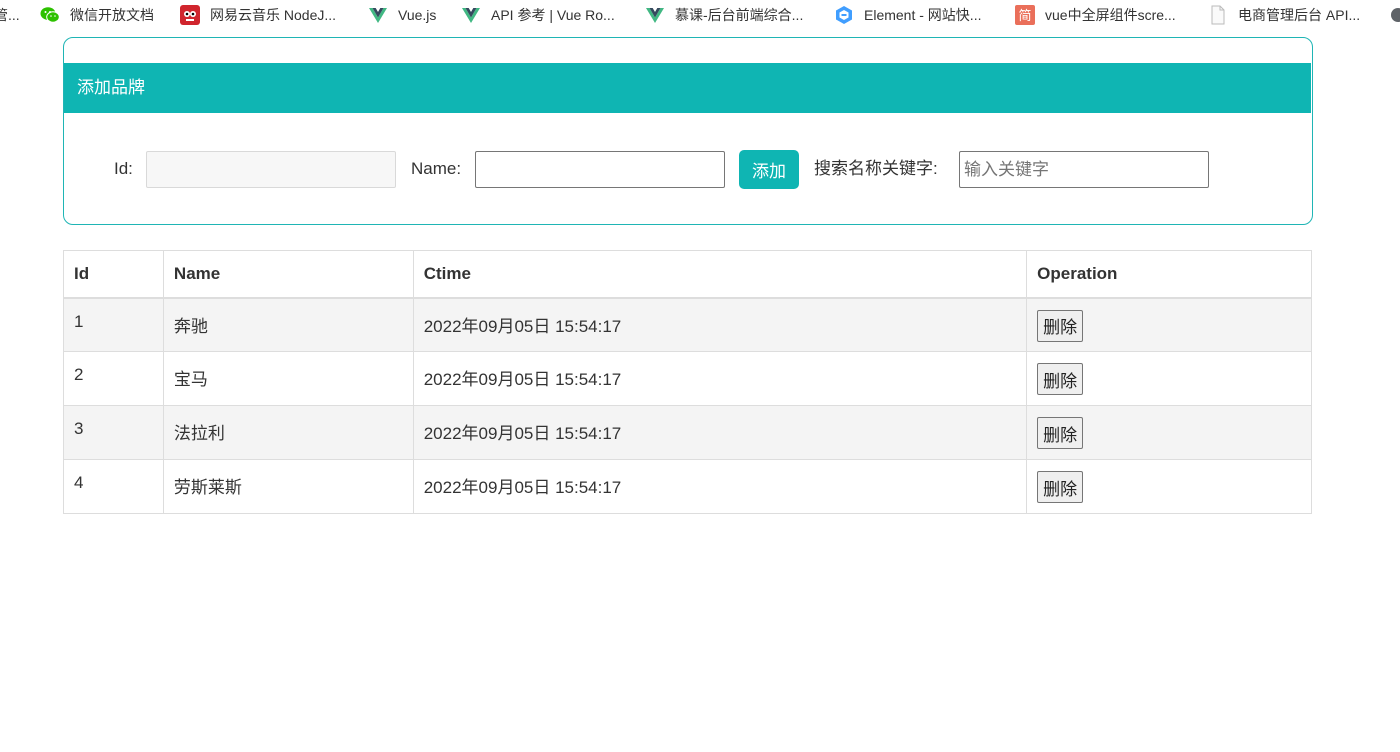 This screenshot has width=1400, height=752. What do you see at coordinates (288, 324) in the screenshot?
I see `cell-name: 奔驰` at bounding box center [288, 324].